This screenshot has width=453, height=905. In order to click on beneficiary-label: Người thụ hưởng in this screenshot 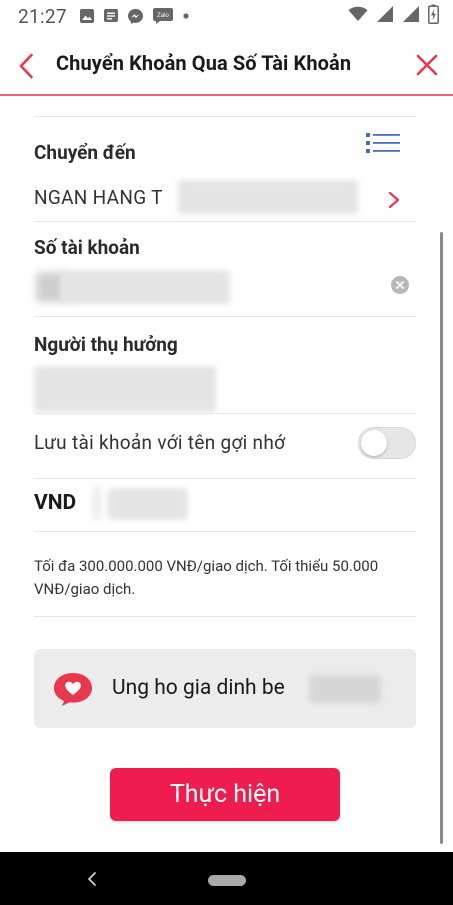, I will do `click(106, 344)`.